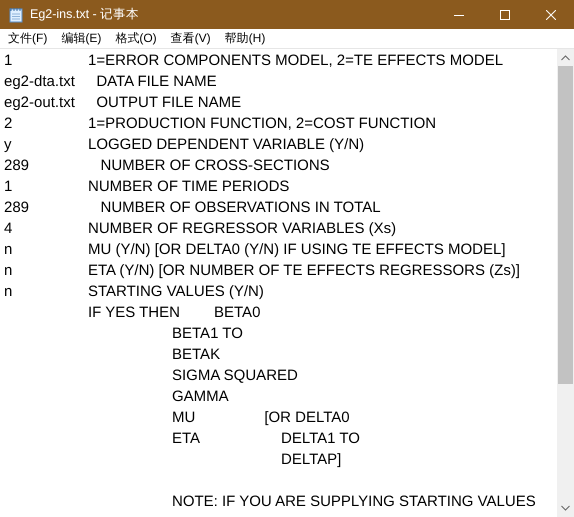 The image size is (574, 517). Describe the element at coordinates (111, 82) in the screenshot. I see `text-line: eg2-dta.txt DATA FILE NAME` at that location.